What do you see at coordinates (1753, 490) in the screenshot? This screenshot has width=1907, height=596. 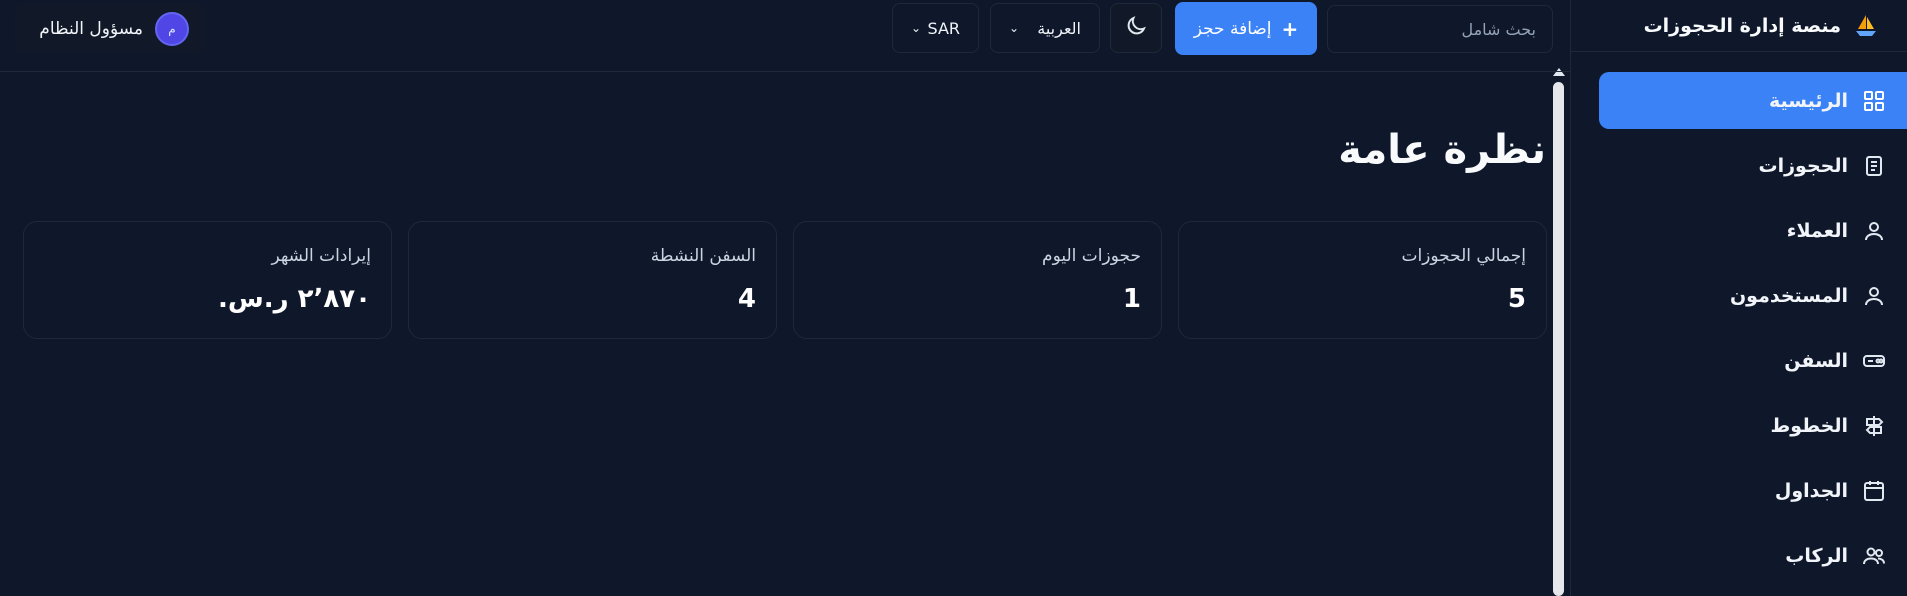 I see `sidebar-item-schedules: الجداول` at bounding box center [1753, 490].